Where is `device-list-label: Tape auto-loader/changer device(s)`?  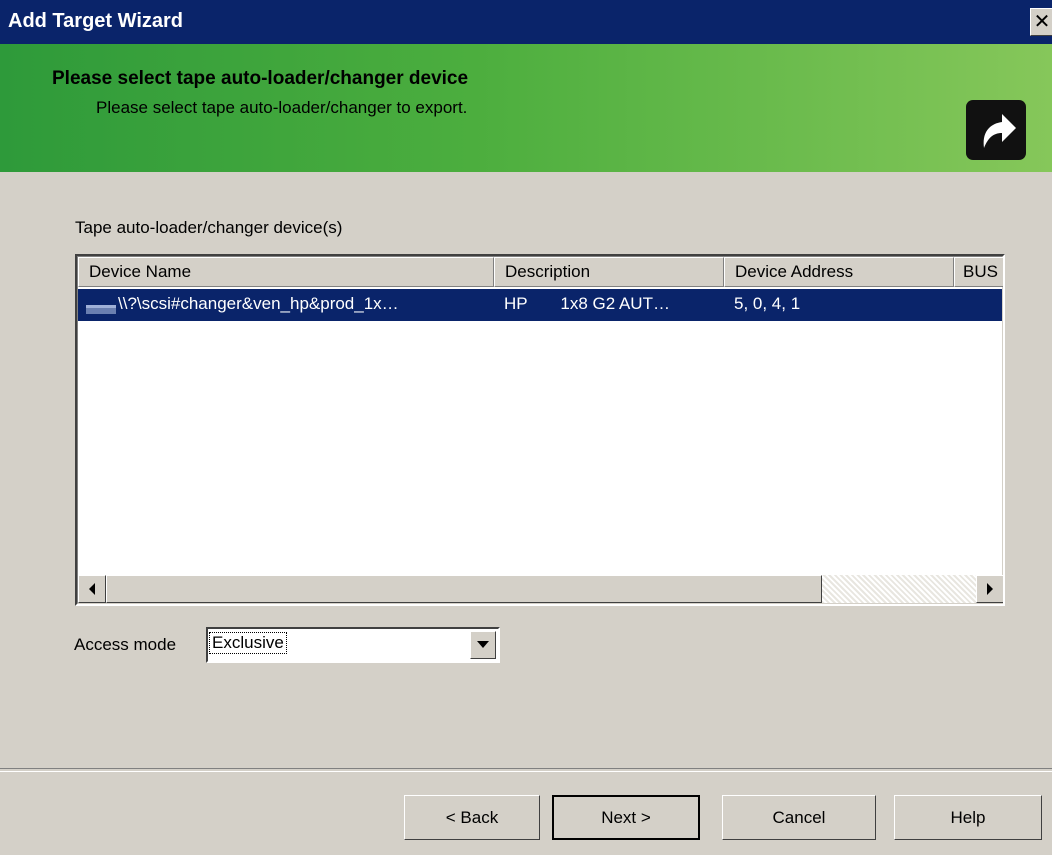
device-list-label: Tape auto-loader/changer device(s) is located at coordinates (209, 227).